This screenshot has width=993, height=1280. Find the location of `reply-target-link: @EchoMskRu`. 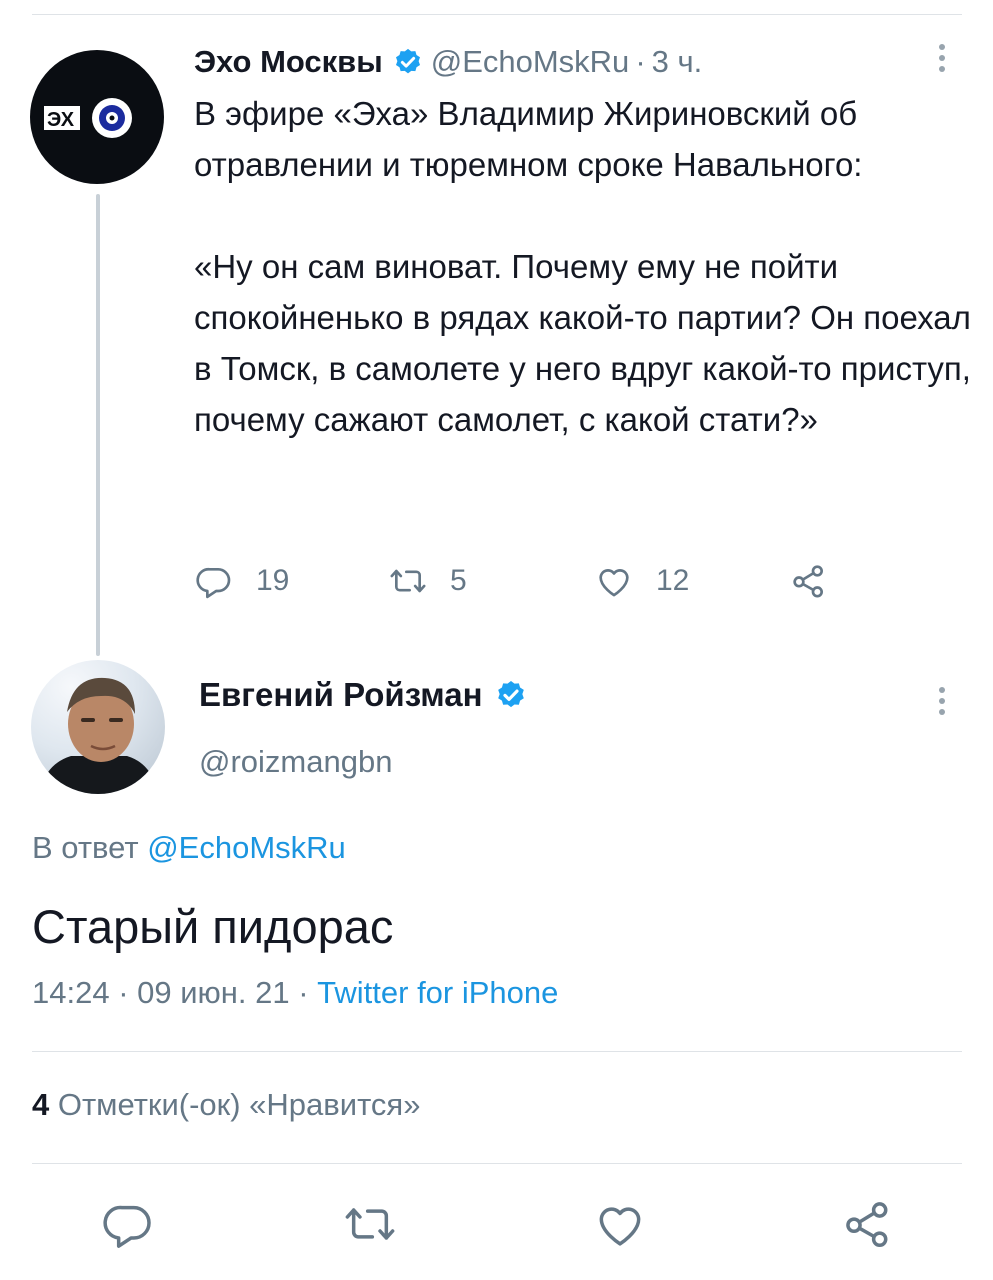

reply-target-link: @EchoMskRu is located at coordinates (246, 847).